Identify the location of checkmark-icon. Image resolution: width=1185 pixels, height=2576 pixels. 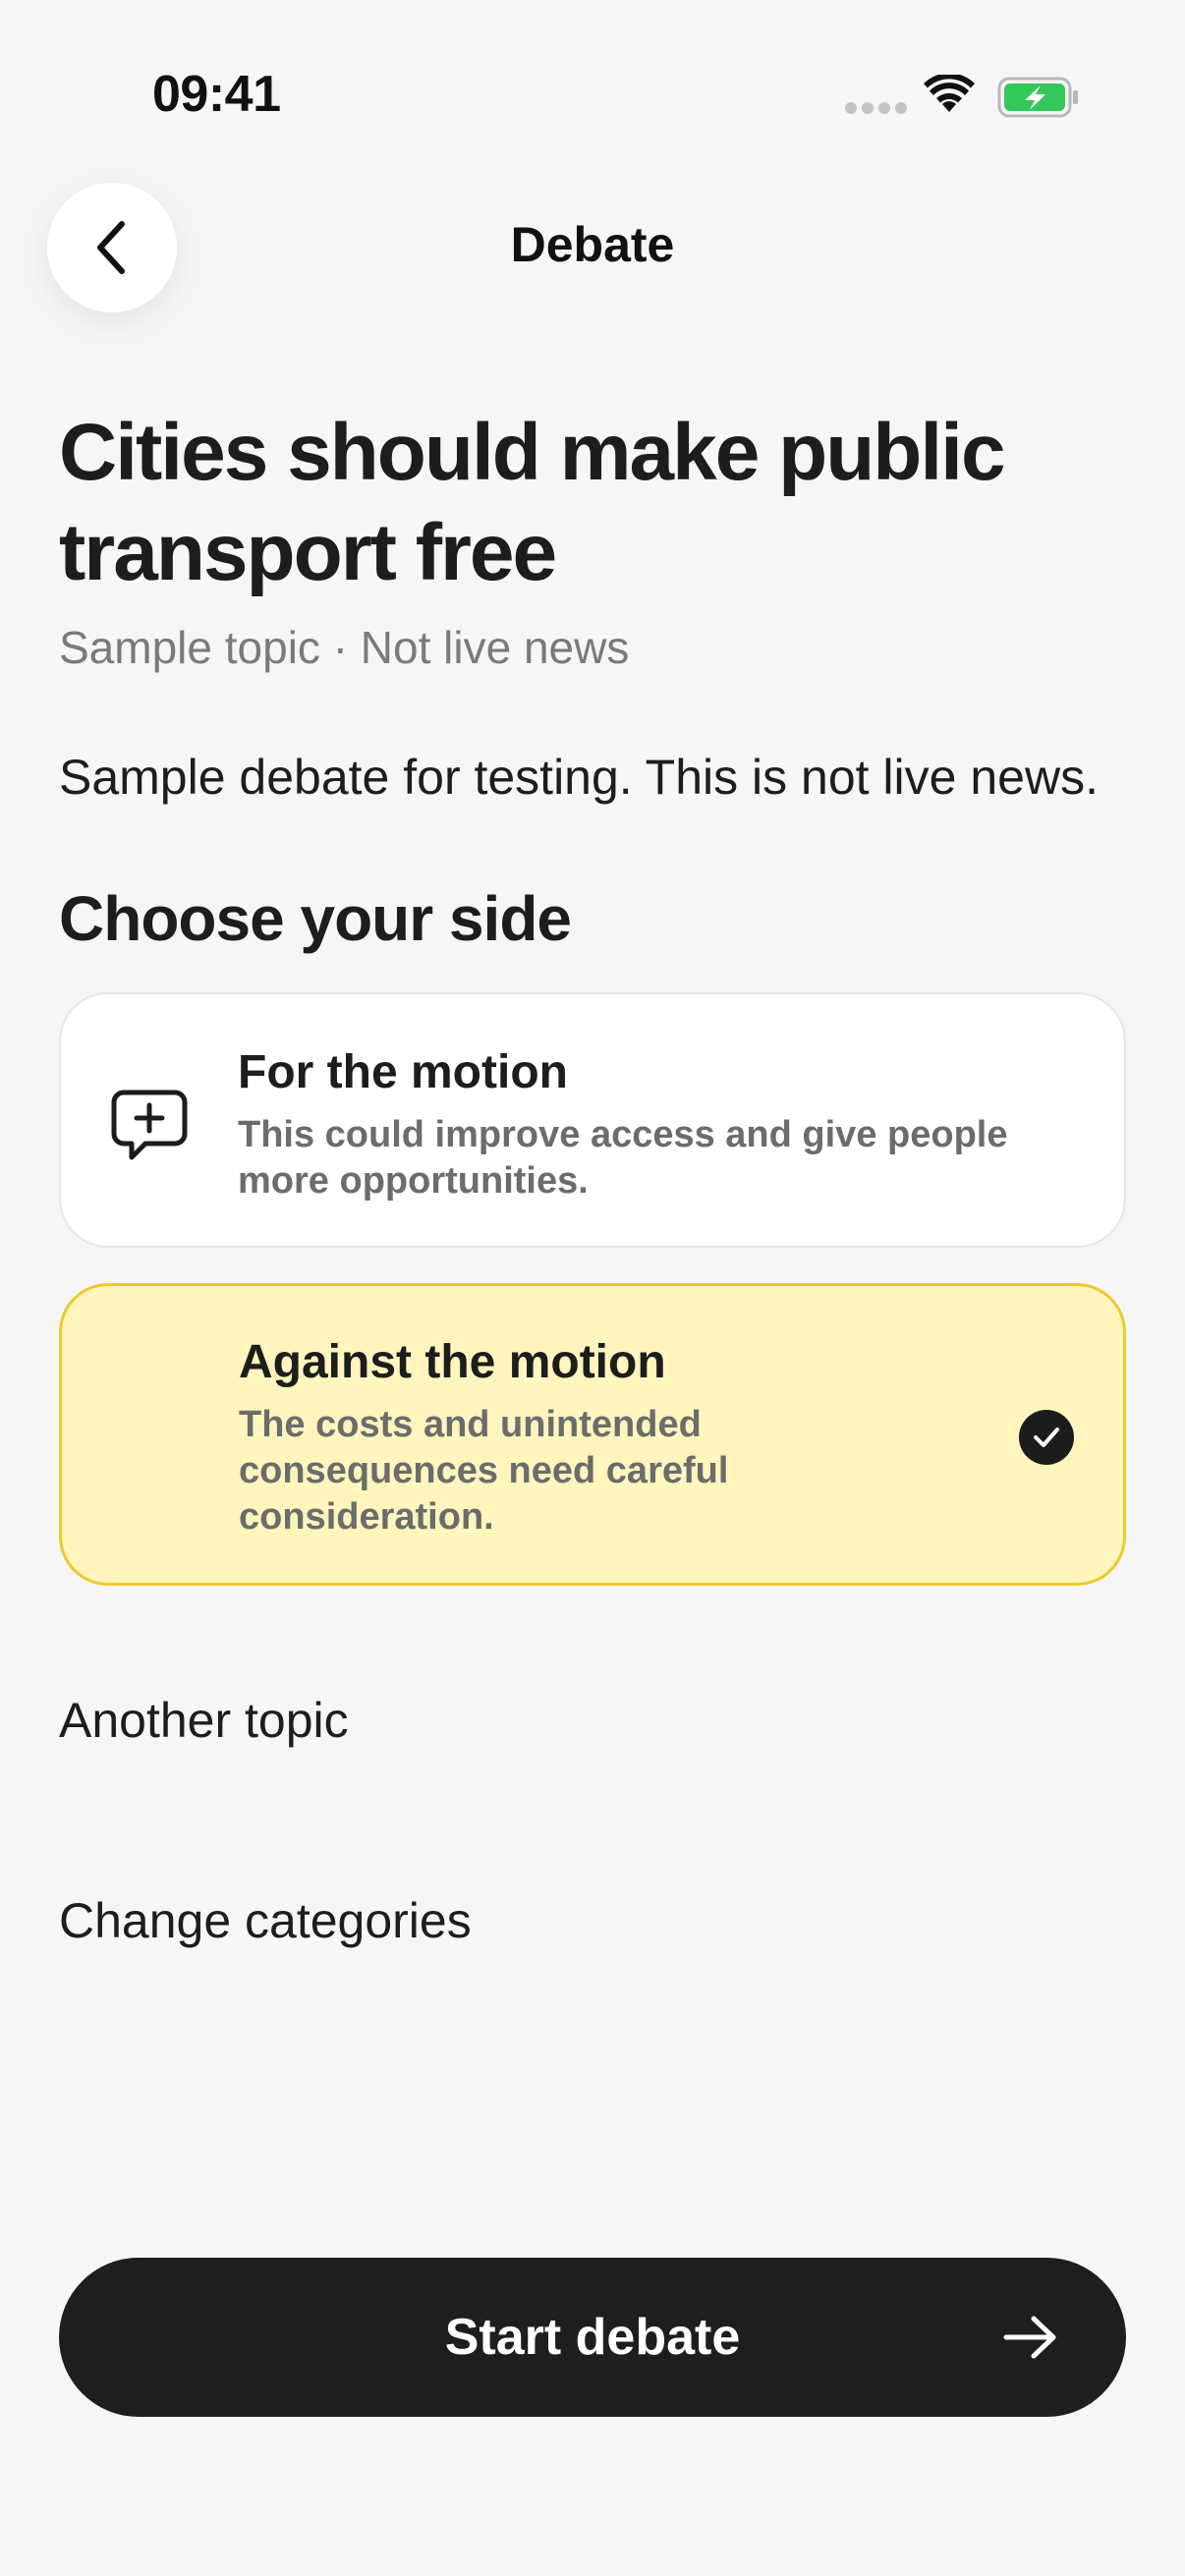
(1046, 1437).